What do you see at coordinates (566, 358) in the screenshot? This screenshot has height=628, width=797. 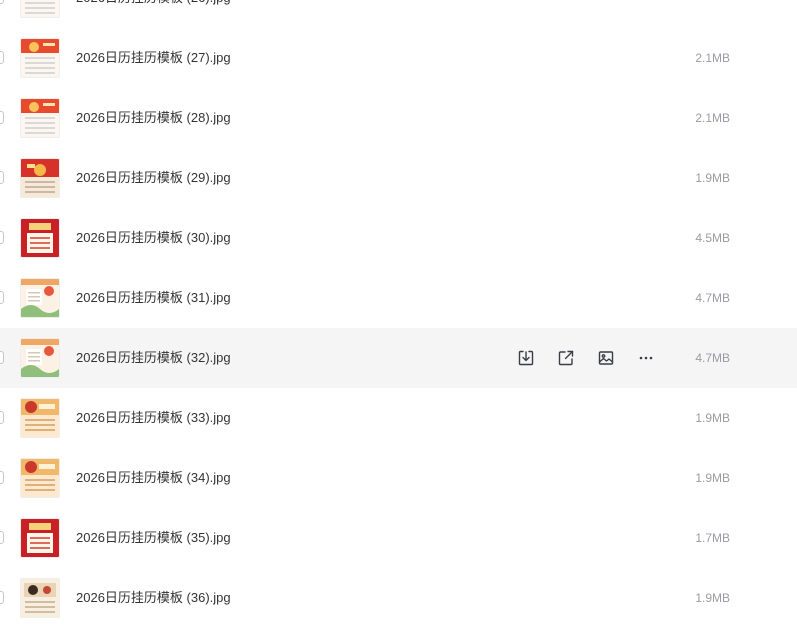 I see `share-icon` at bounding box center [566, 358].